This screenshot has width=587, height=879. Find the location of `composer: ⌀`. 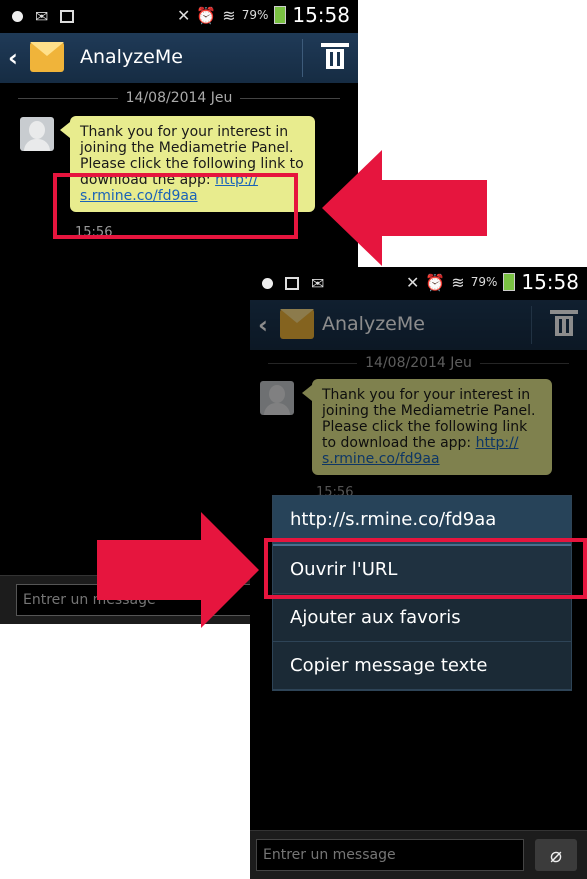

composer: ⌀ is located at coordinates (418, 854).